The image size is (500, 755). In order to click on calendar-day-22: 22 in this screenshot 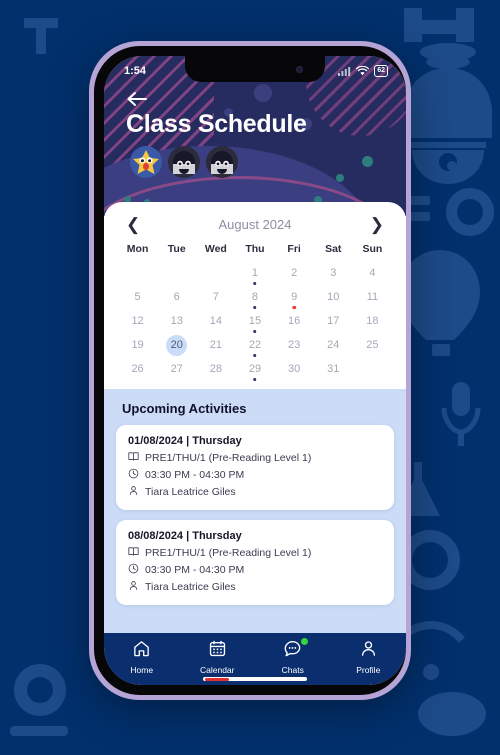, I will do `click(254, 345)`.